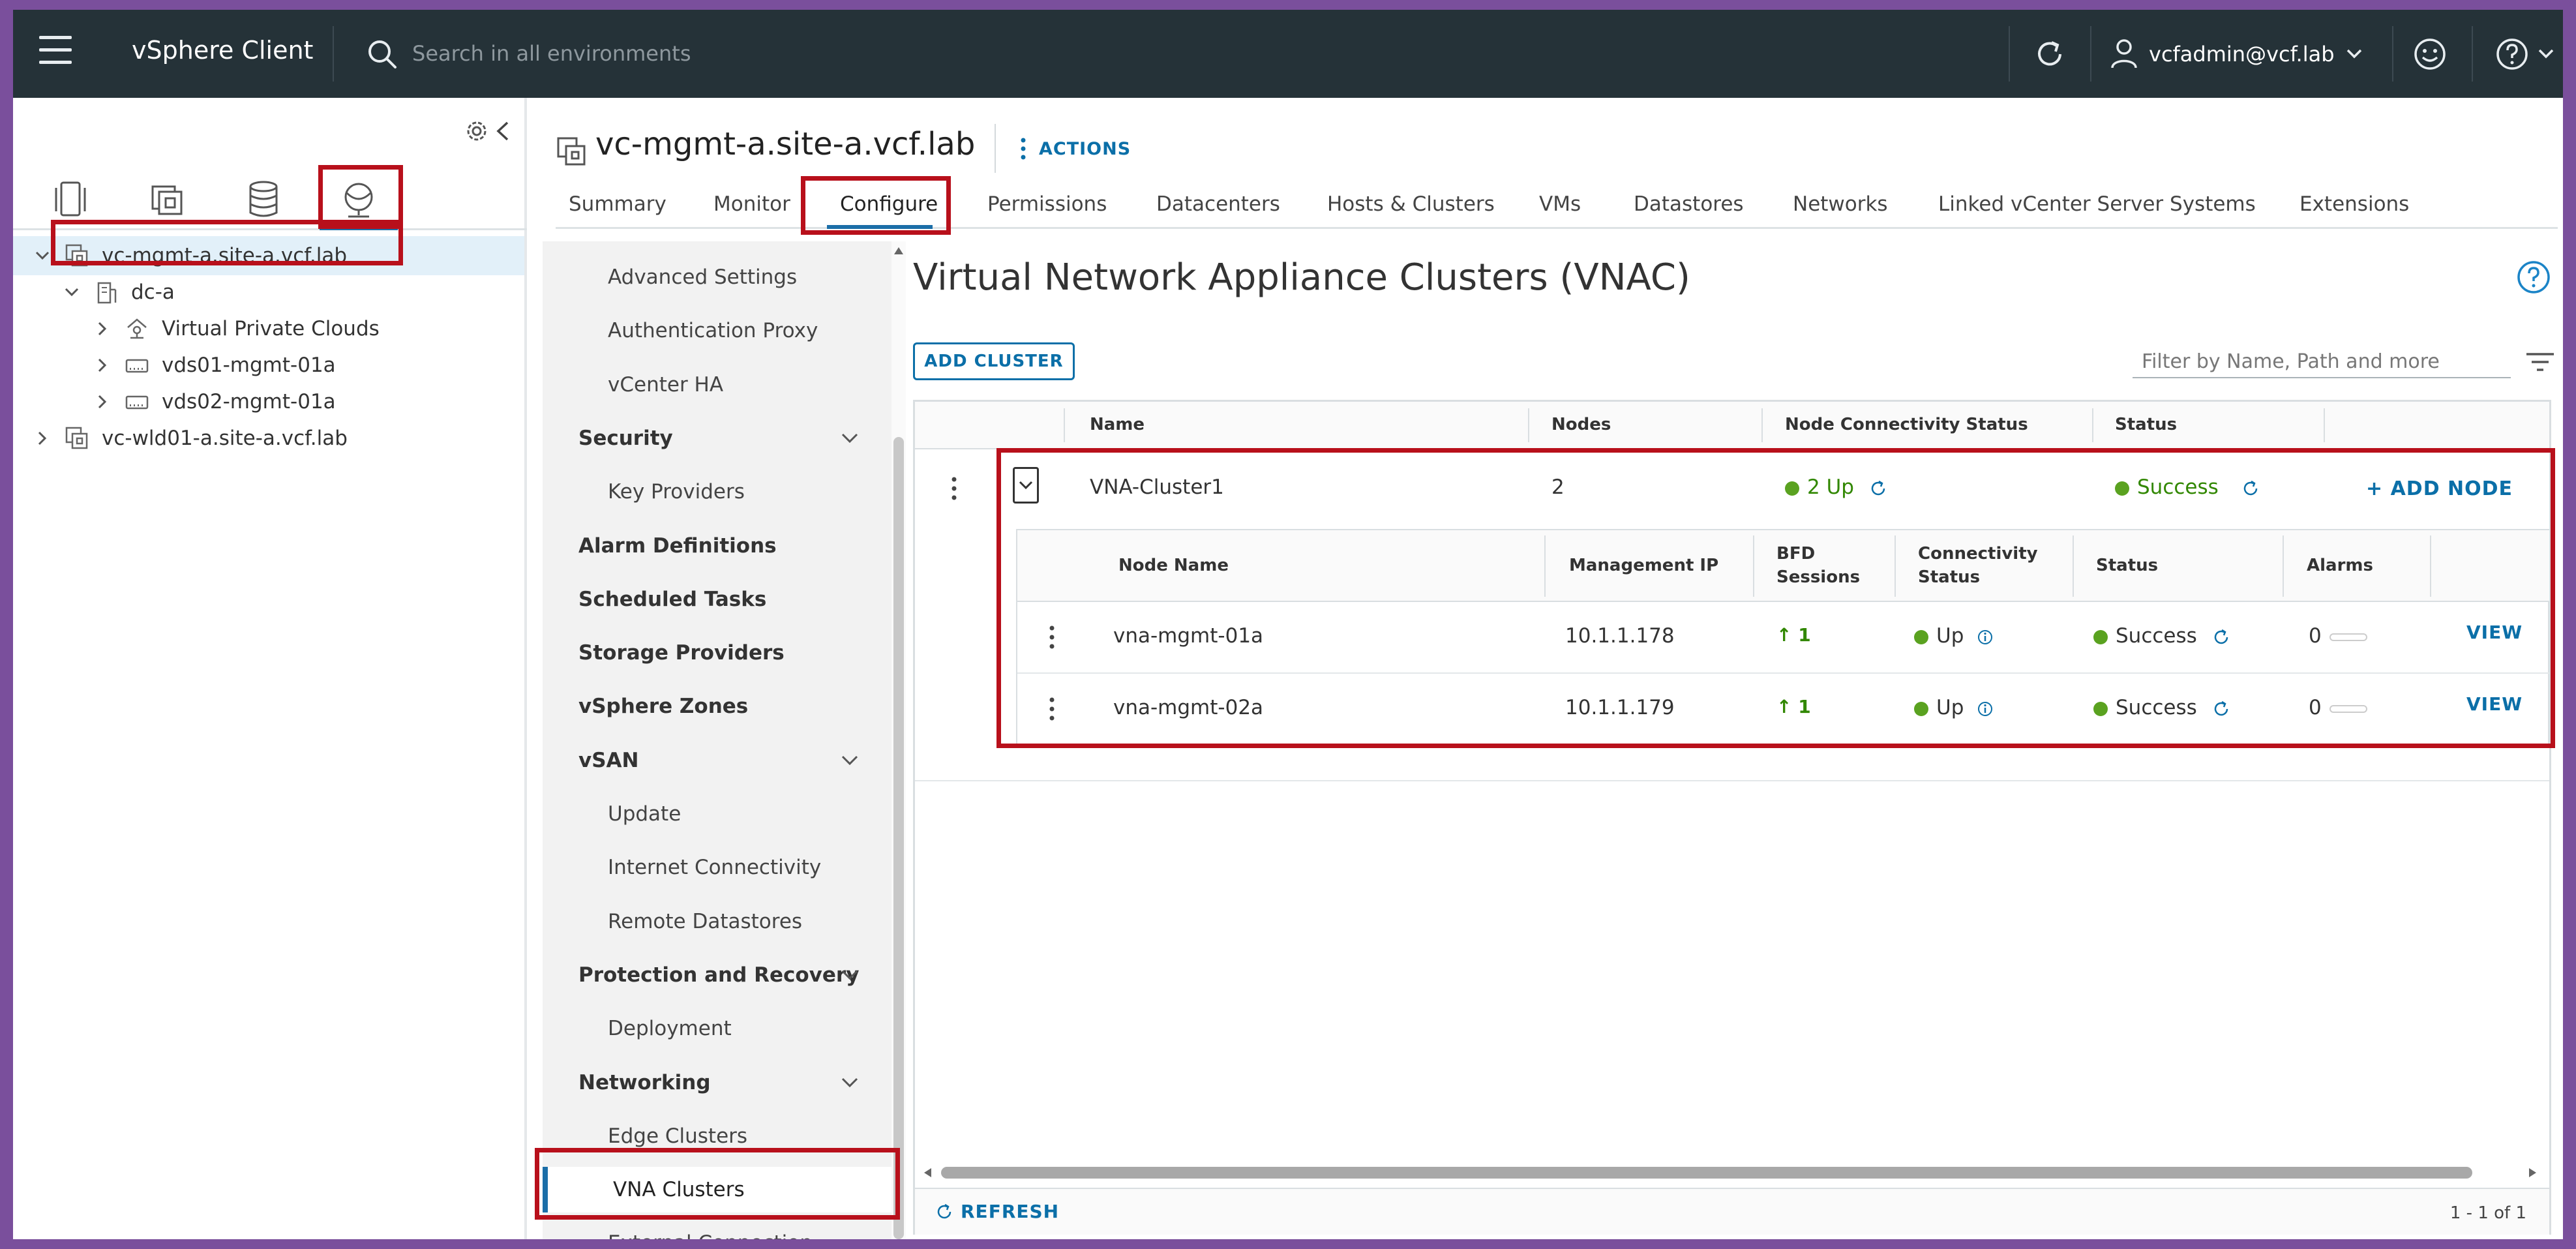  What do you see at coordinates (1173, 566) in the screenshot?
I see `column-node-name: Node Name` at bounding box center [1173, 566].